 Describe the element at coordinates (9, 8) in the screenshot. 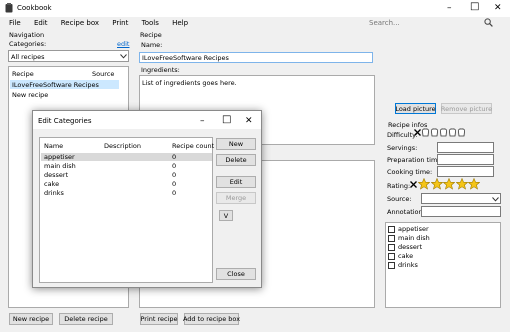

I see `app-icon` at that location.